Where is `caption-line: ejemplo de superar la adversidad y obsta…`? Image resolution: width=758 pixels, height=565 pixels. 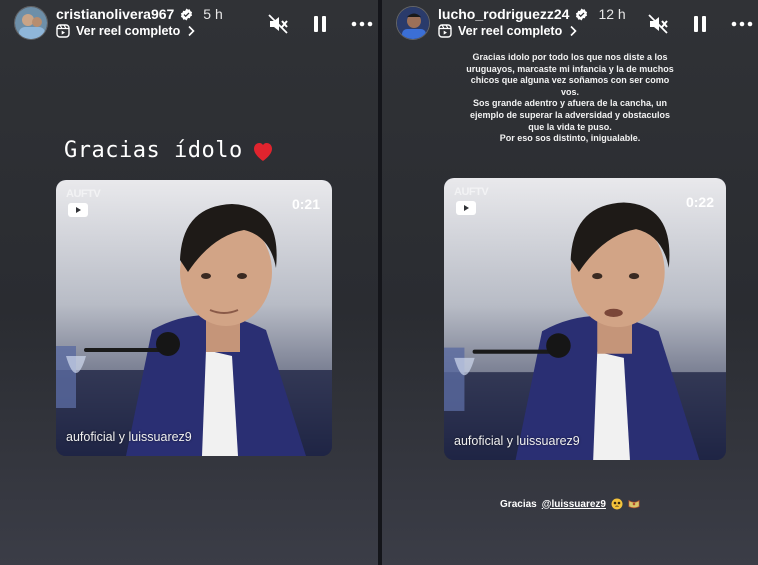
caption-line: ejemplo de superar la adversidad y obsta… is located at coordinates (570, 114).